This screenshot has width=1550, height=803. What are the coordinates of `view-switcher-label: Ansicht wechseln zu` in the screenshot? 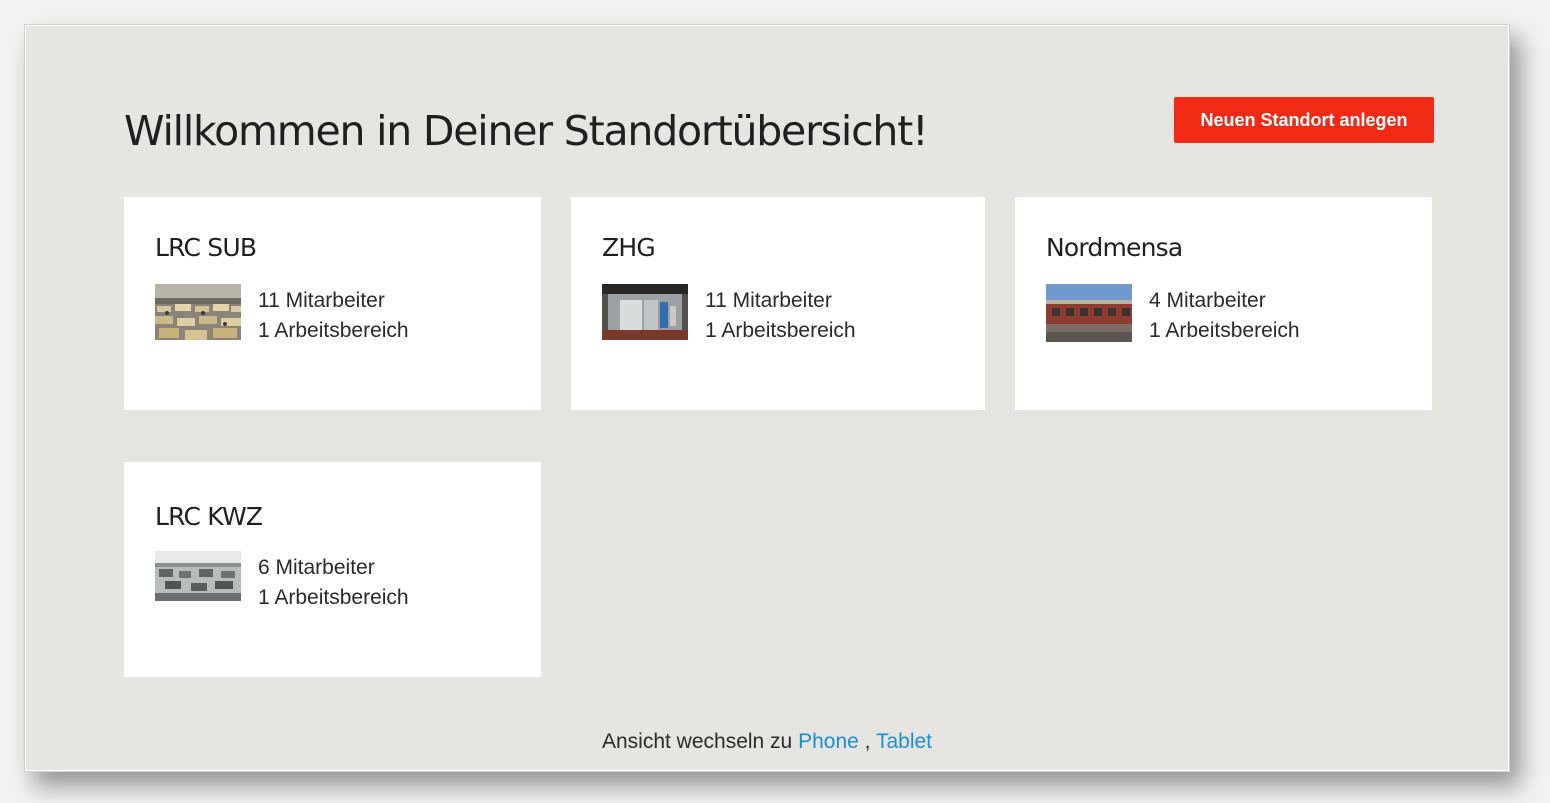 It's located at (697, 741).